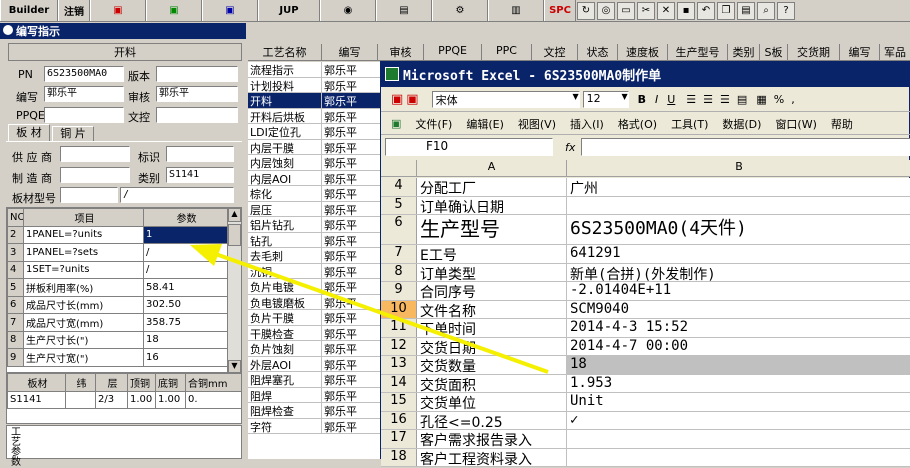 The image size is (910, 468). What do you see at coordinates (698, 52) in the screenshot?
I see `col-header: 生产型号` at bounding box center [698, 52].